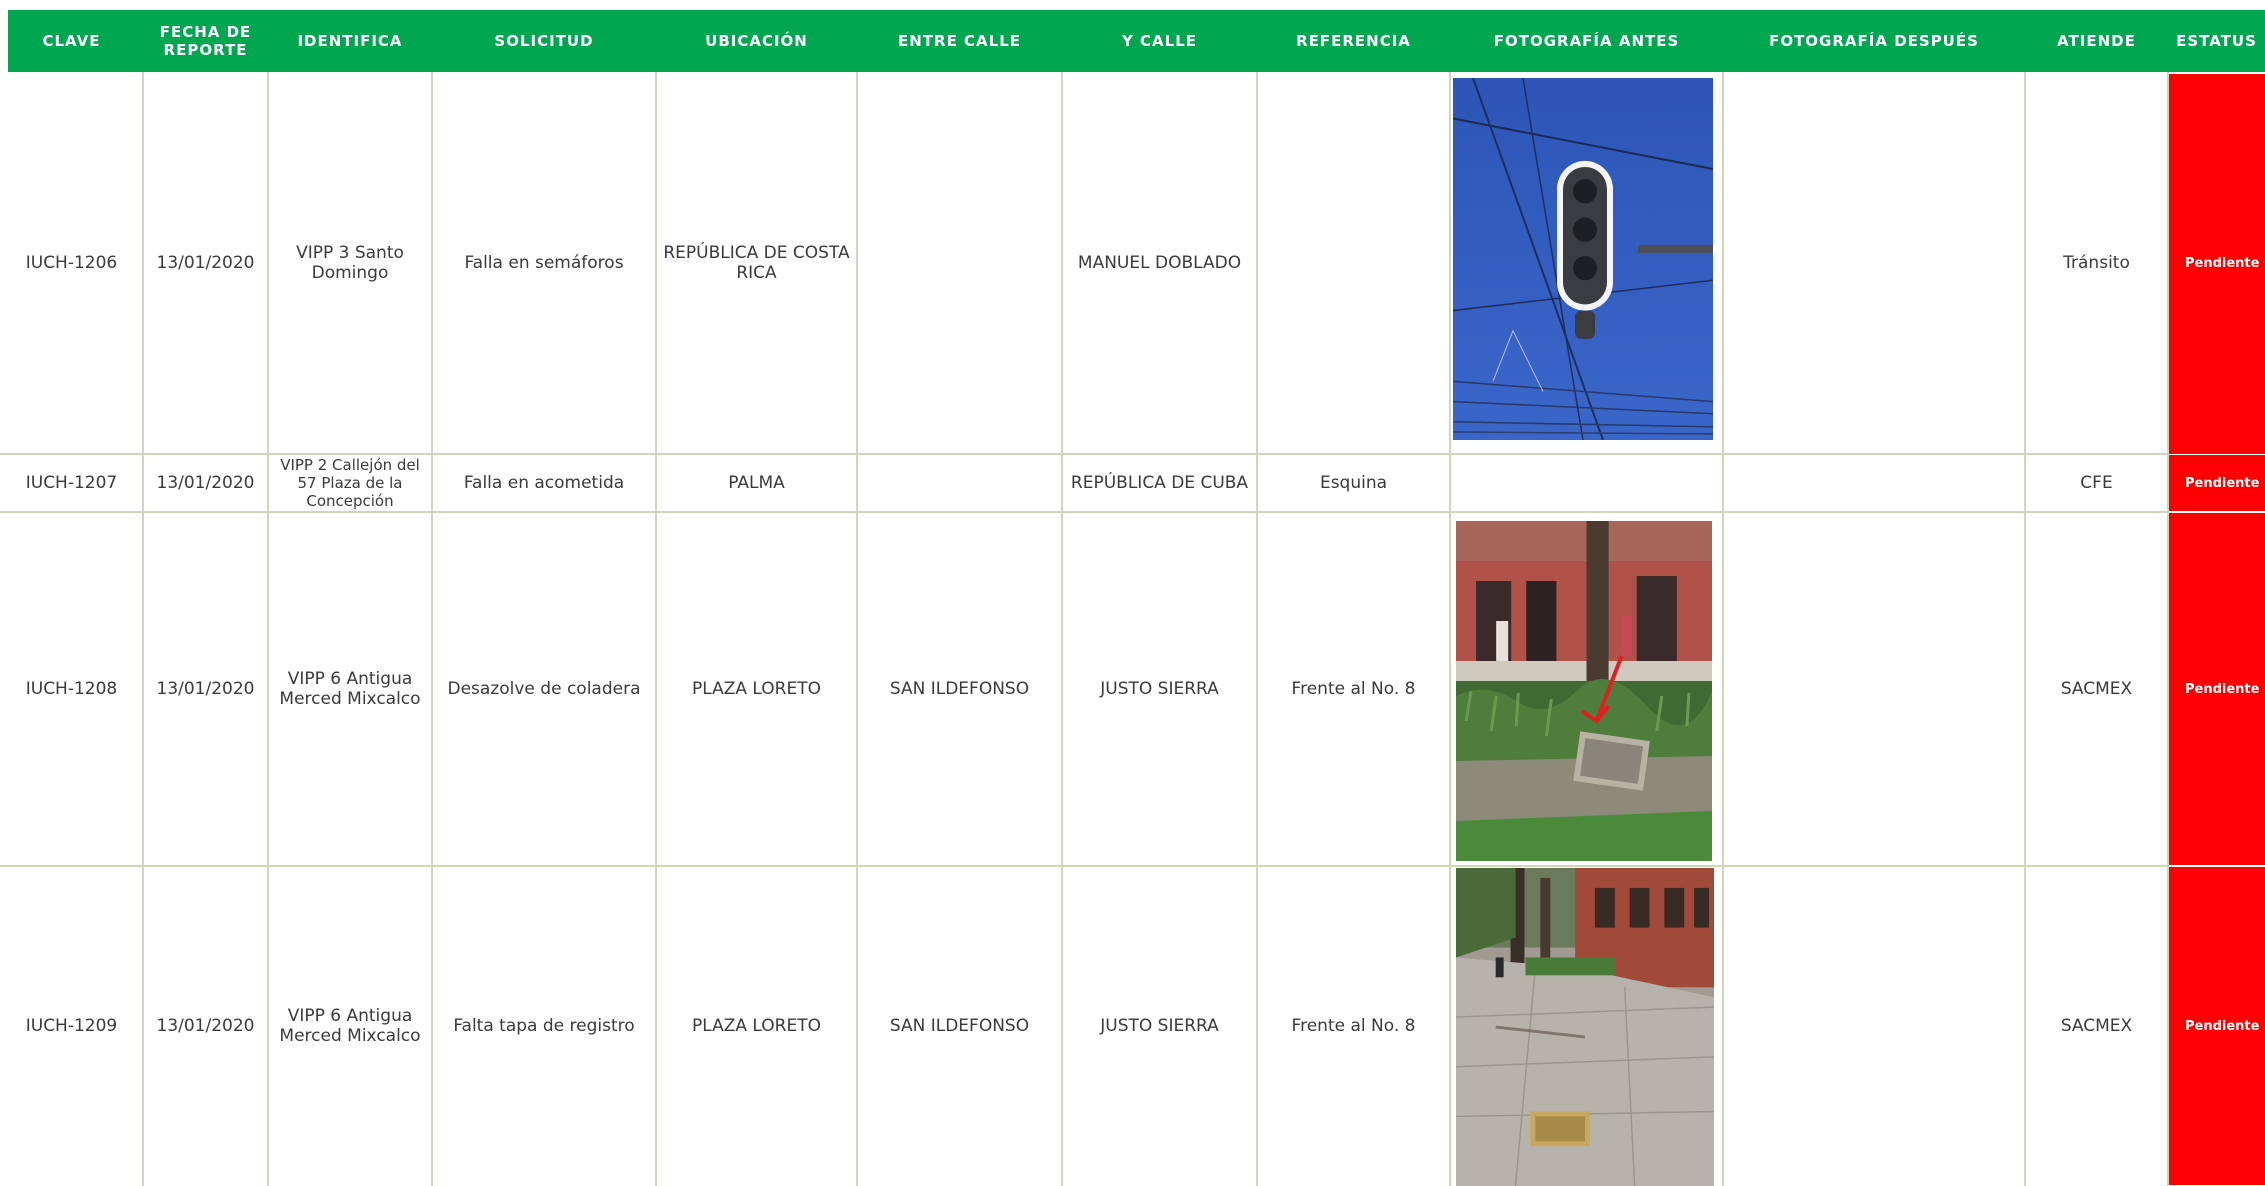  Describe the element at coordinates (1159, 41) in the screenshot. I see `column-header-y-calle: Y CALLE` at that location.